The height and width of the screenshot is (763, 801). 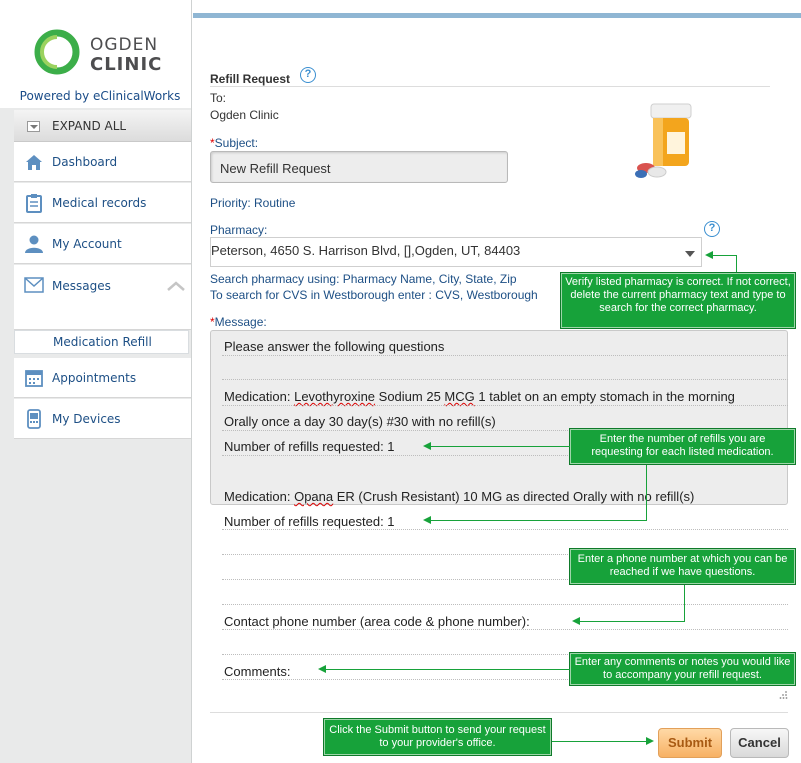 What do you see at coordinates (126, 64) in the screenshot?
I see `logo-line-2: CLINIC` at bounding box center [126, 64].